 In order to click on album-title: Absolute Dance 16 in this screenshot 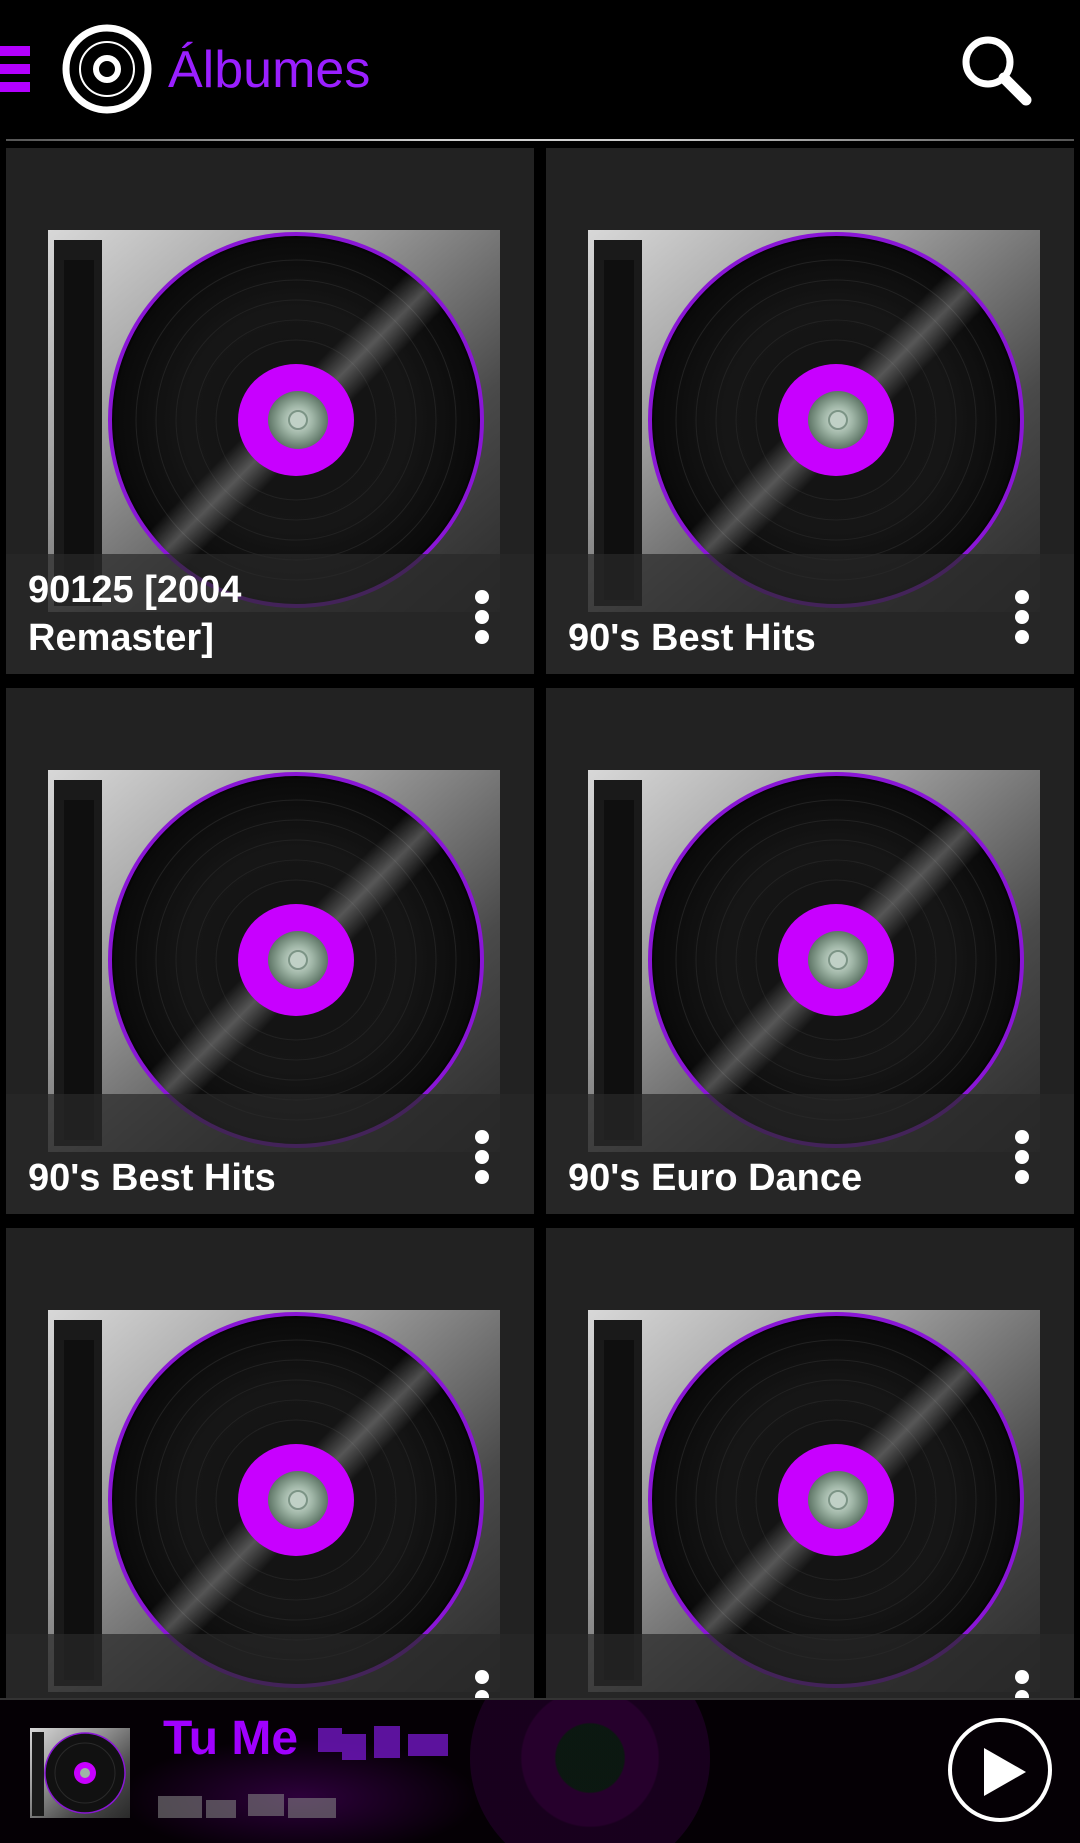, I will do `click(758, 1673)`.